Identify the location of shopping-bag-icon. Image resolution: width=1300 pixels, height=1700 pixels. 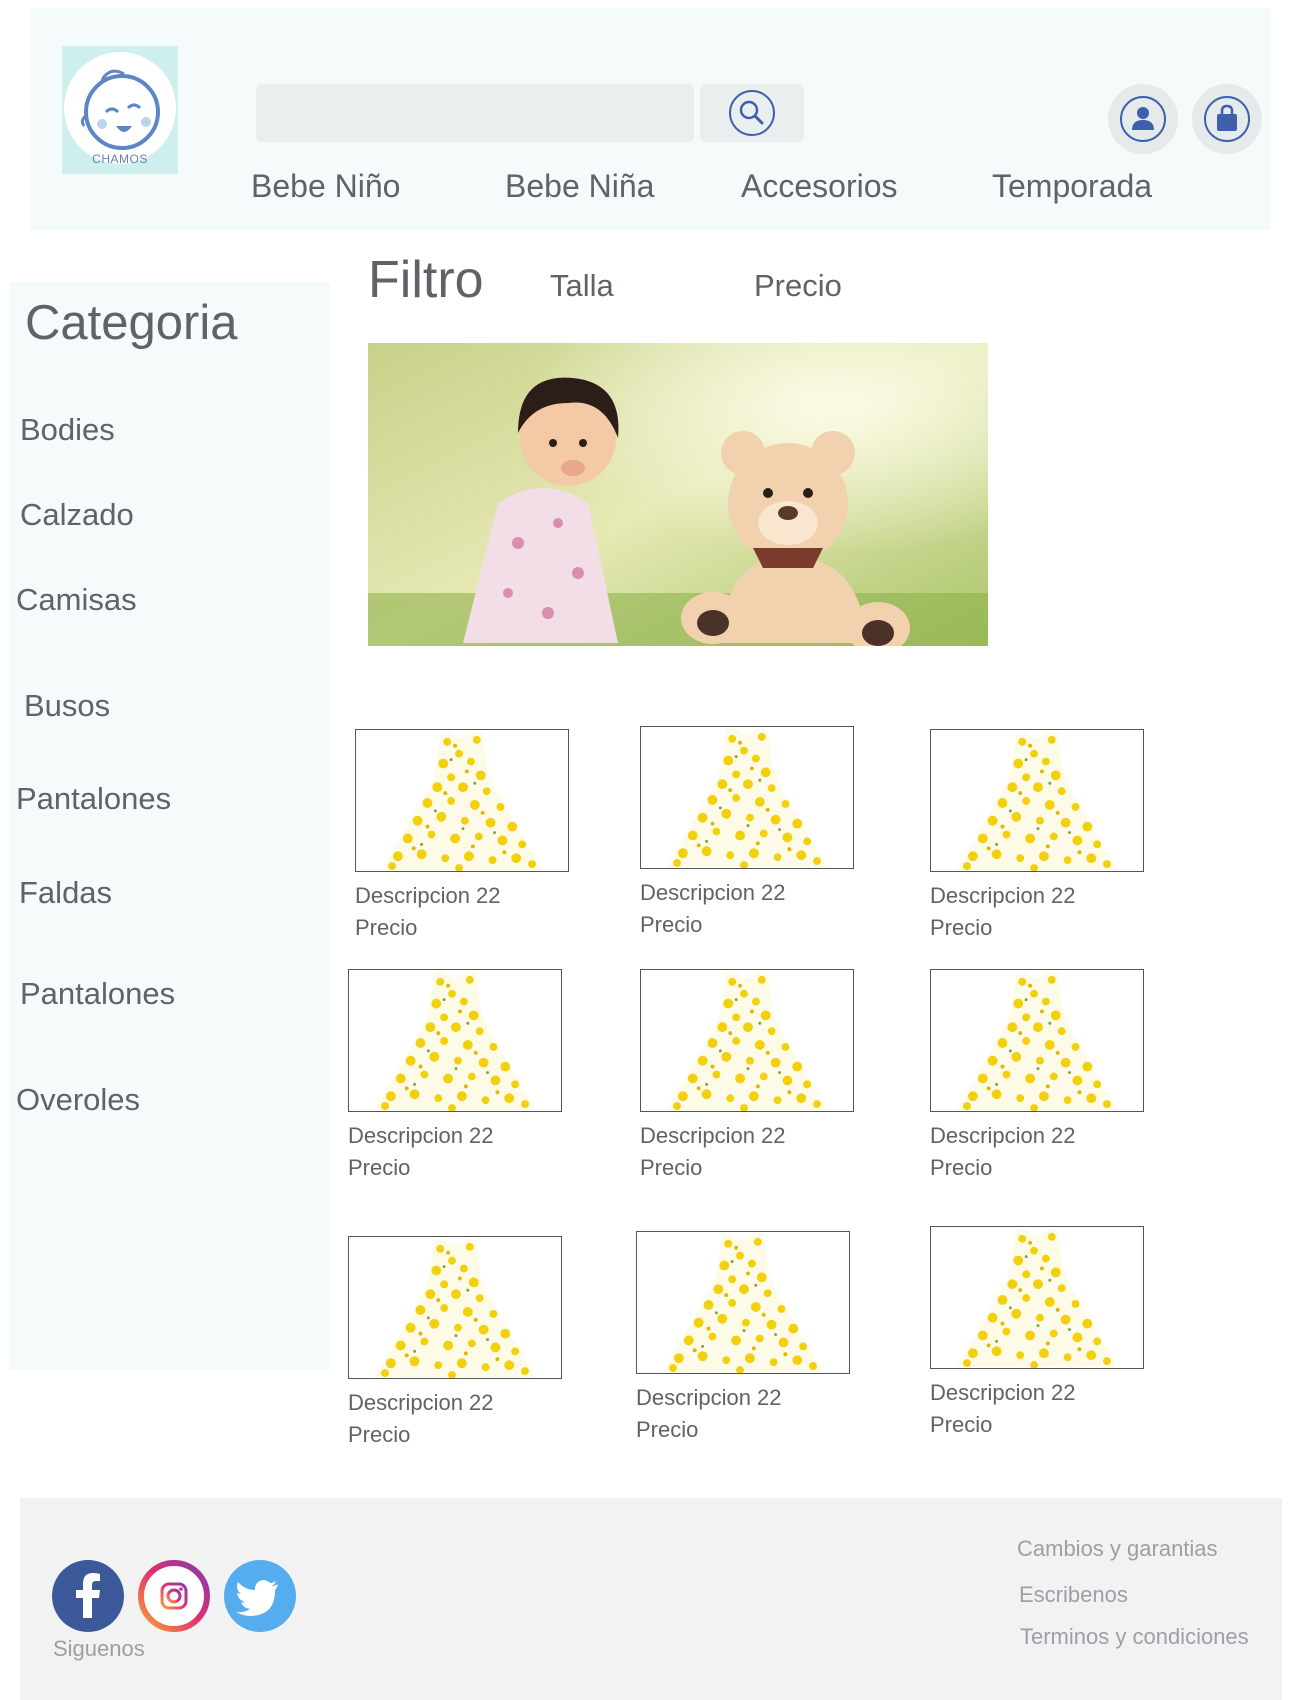
(1227, 119).